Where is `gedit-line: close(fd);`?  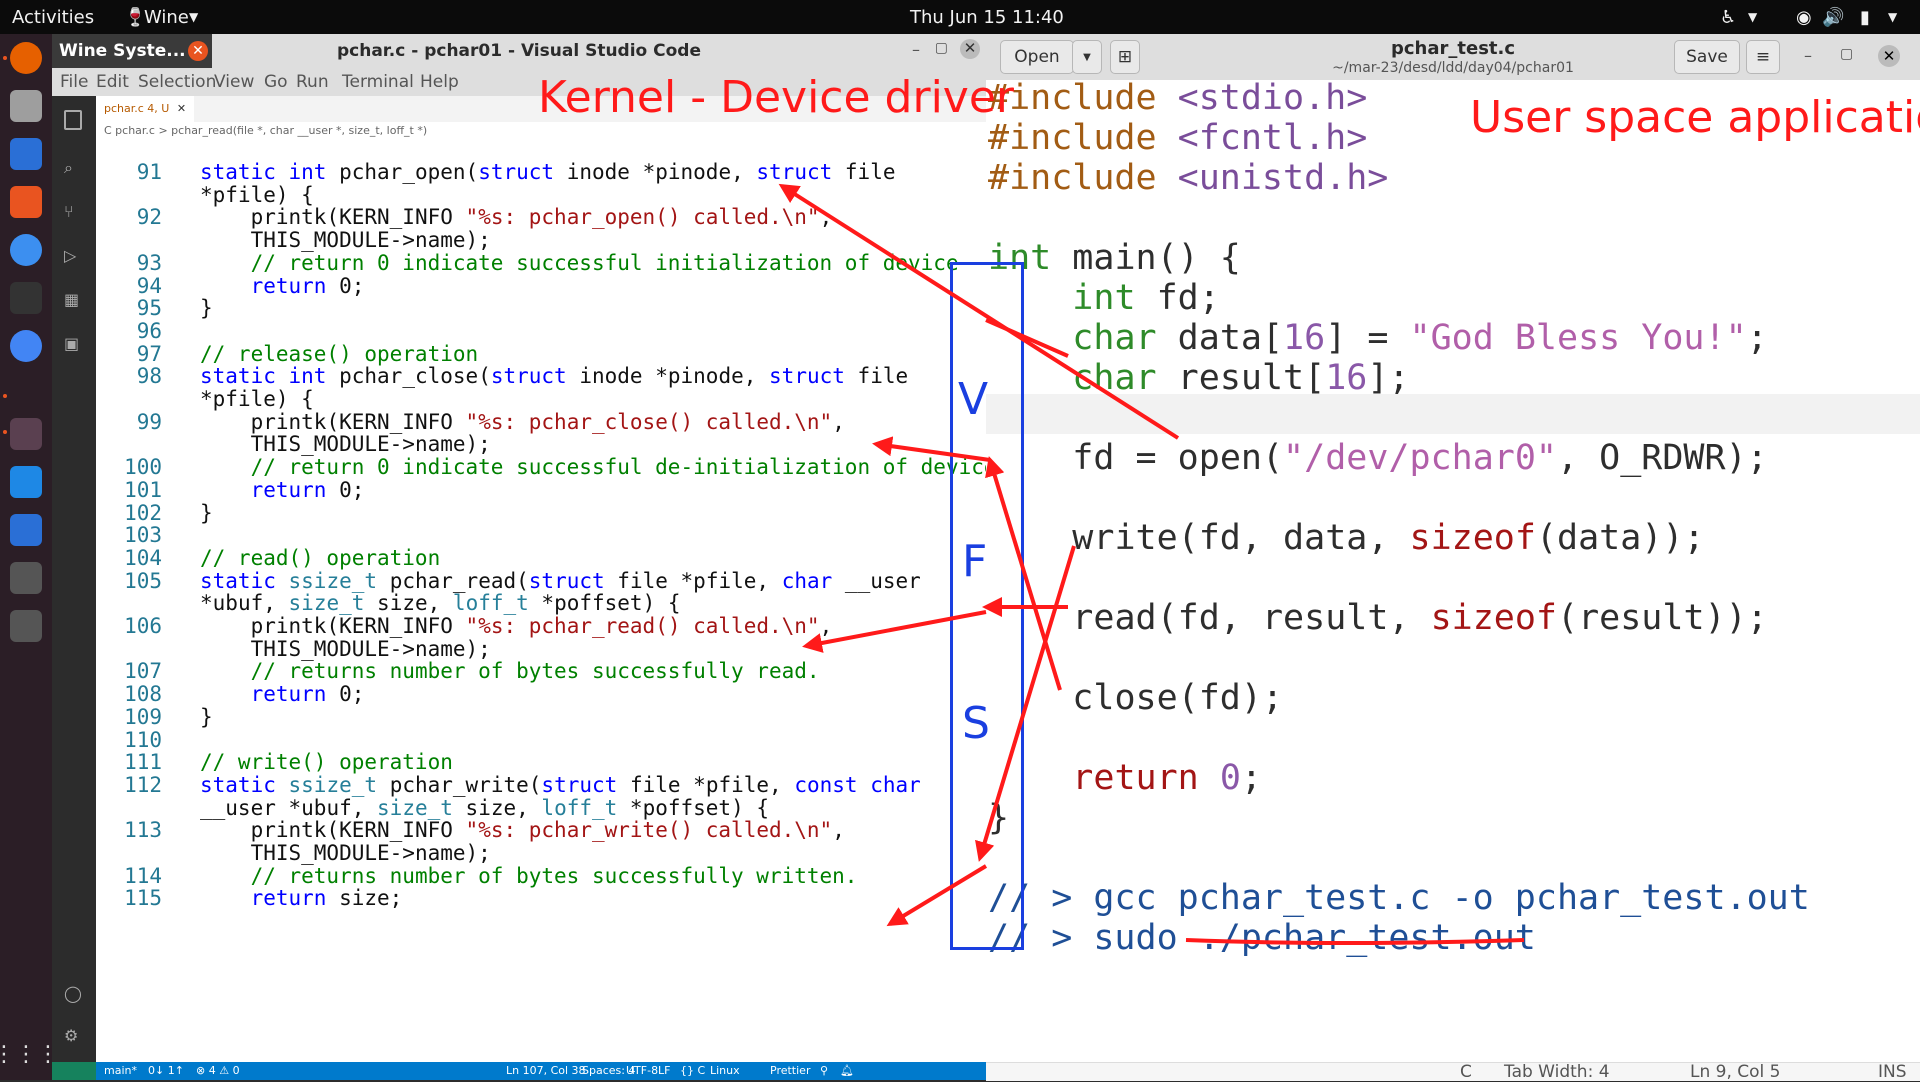
gedit-line: close(fd); is located at coordinates (1178, 698).